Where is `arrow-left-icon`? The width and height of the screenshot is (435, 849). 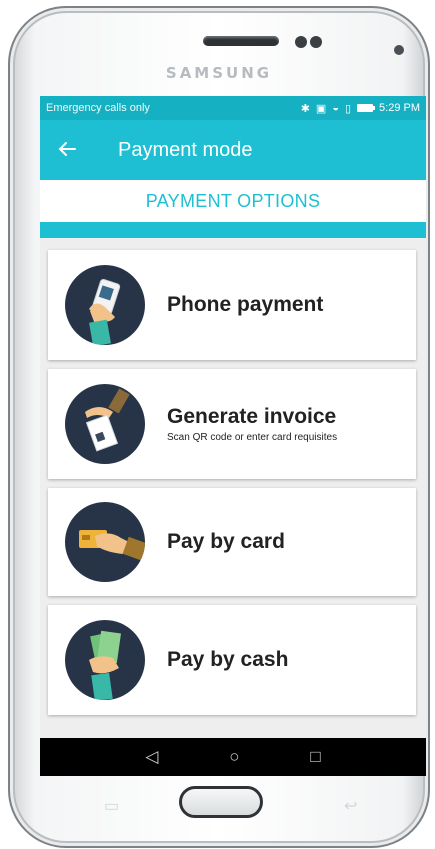
arrow-left-icon is located at coordinates (80, 150).